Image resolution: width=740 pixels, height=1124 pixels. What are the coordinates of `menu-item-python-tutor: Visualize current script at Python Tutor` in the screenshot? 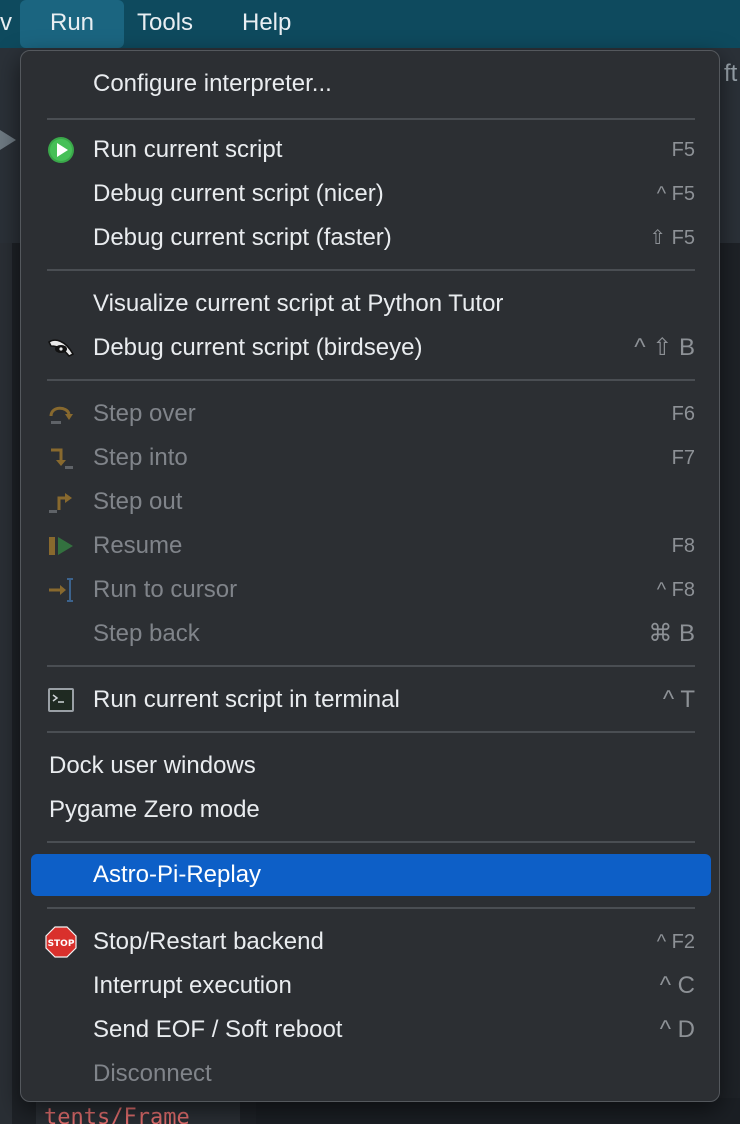 It's located at (371, 304).